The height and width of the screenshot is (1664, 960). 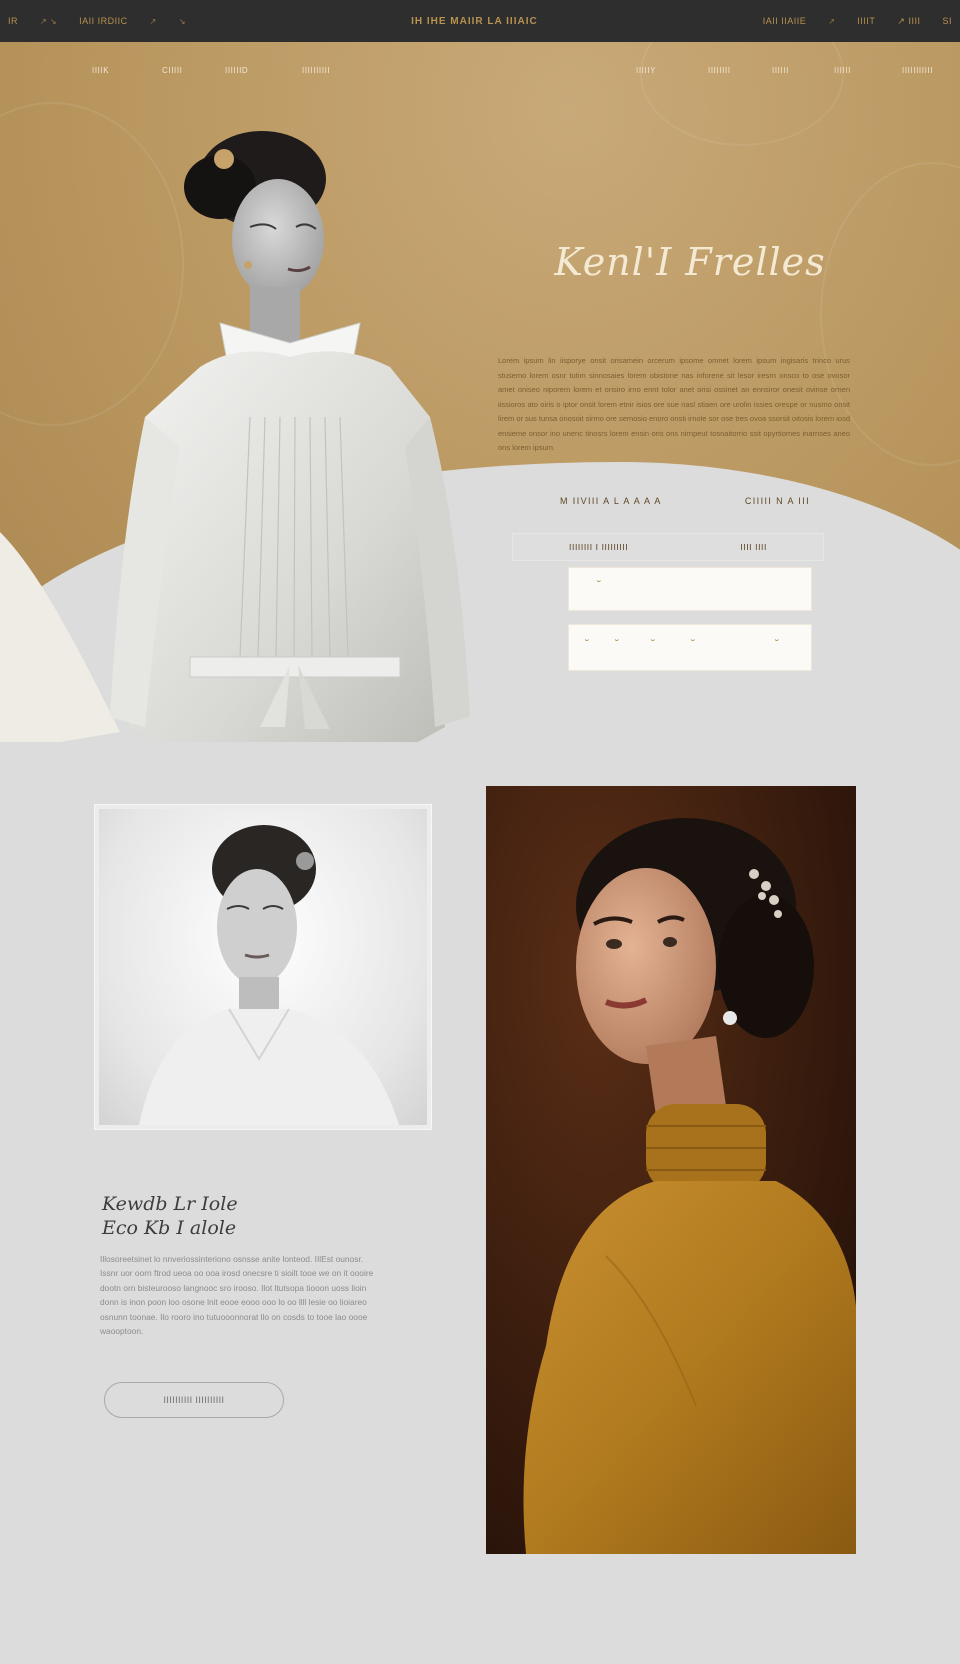 I want to click on info-left: IIIIIIII I IIIIIIIII, so click(x=599, y=547).